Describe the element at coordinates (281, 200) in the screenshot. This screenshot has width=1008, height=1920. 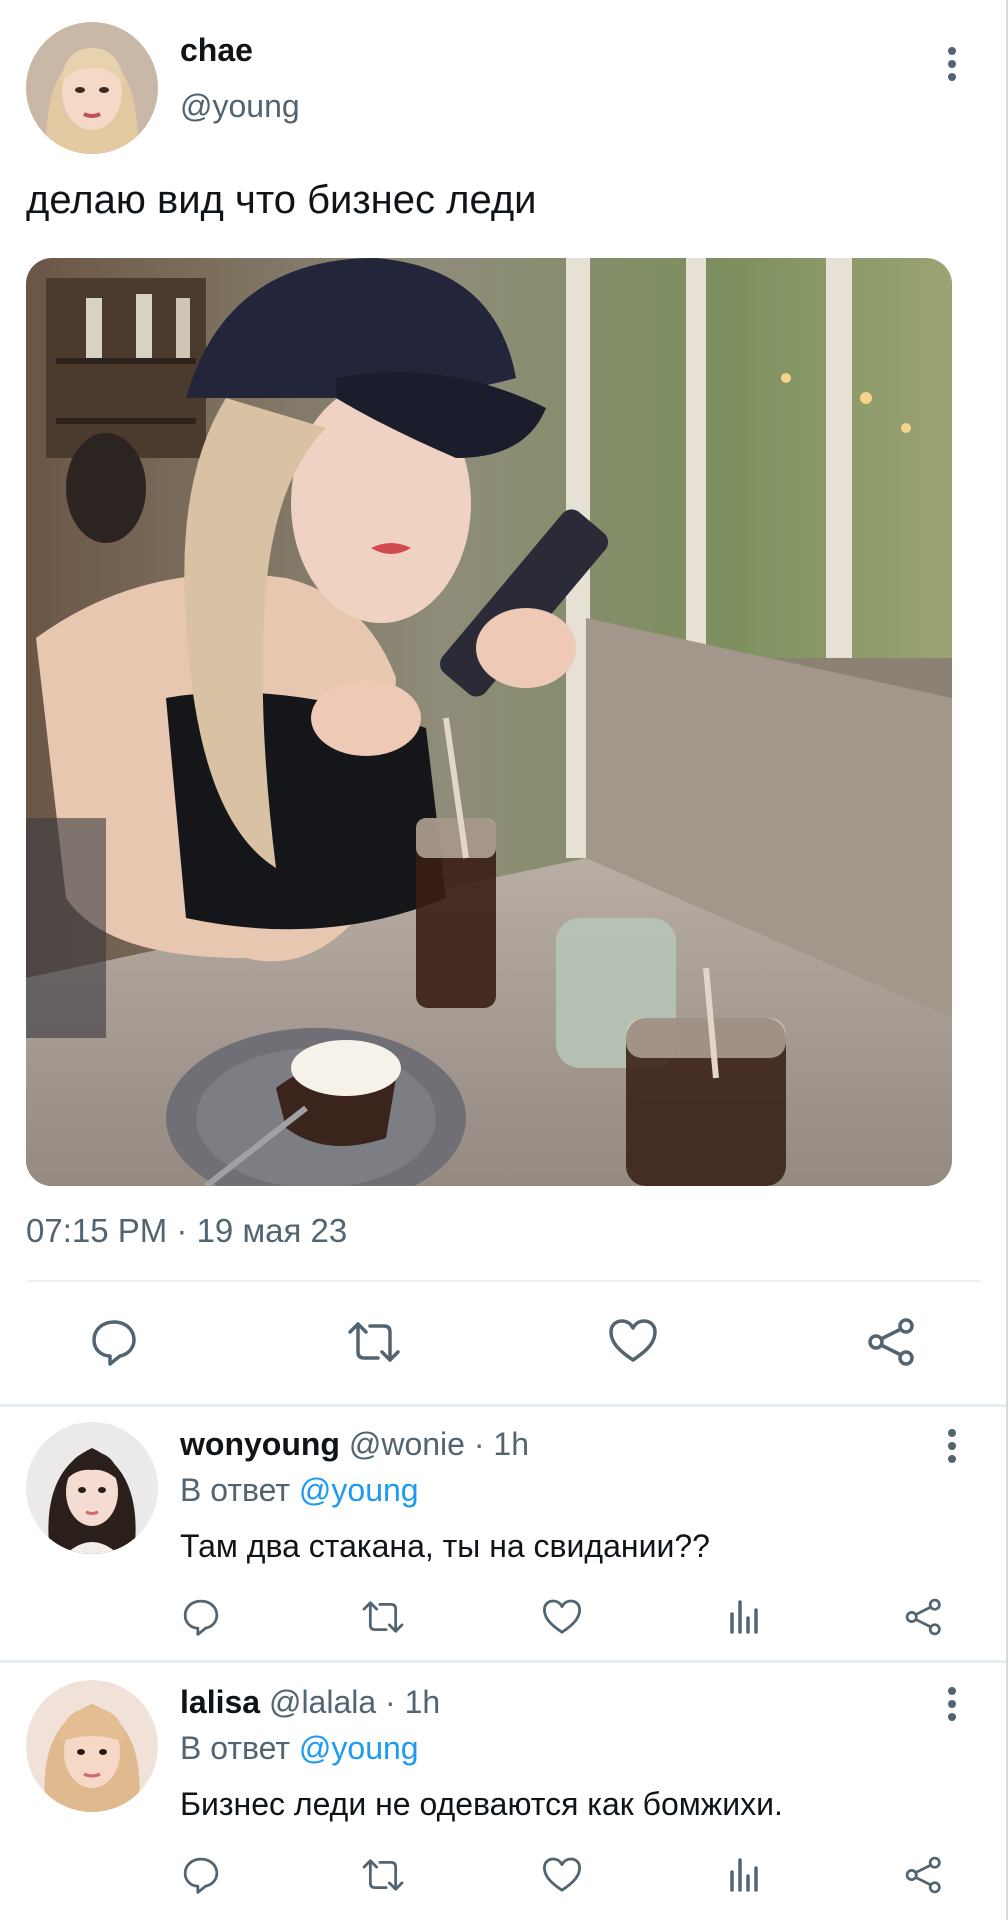
I see `tweet-text: делаю вид что бизнес леди` at that location.